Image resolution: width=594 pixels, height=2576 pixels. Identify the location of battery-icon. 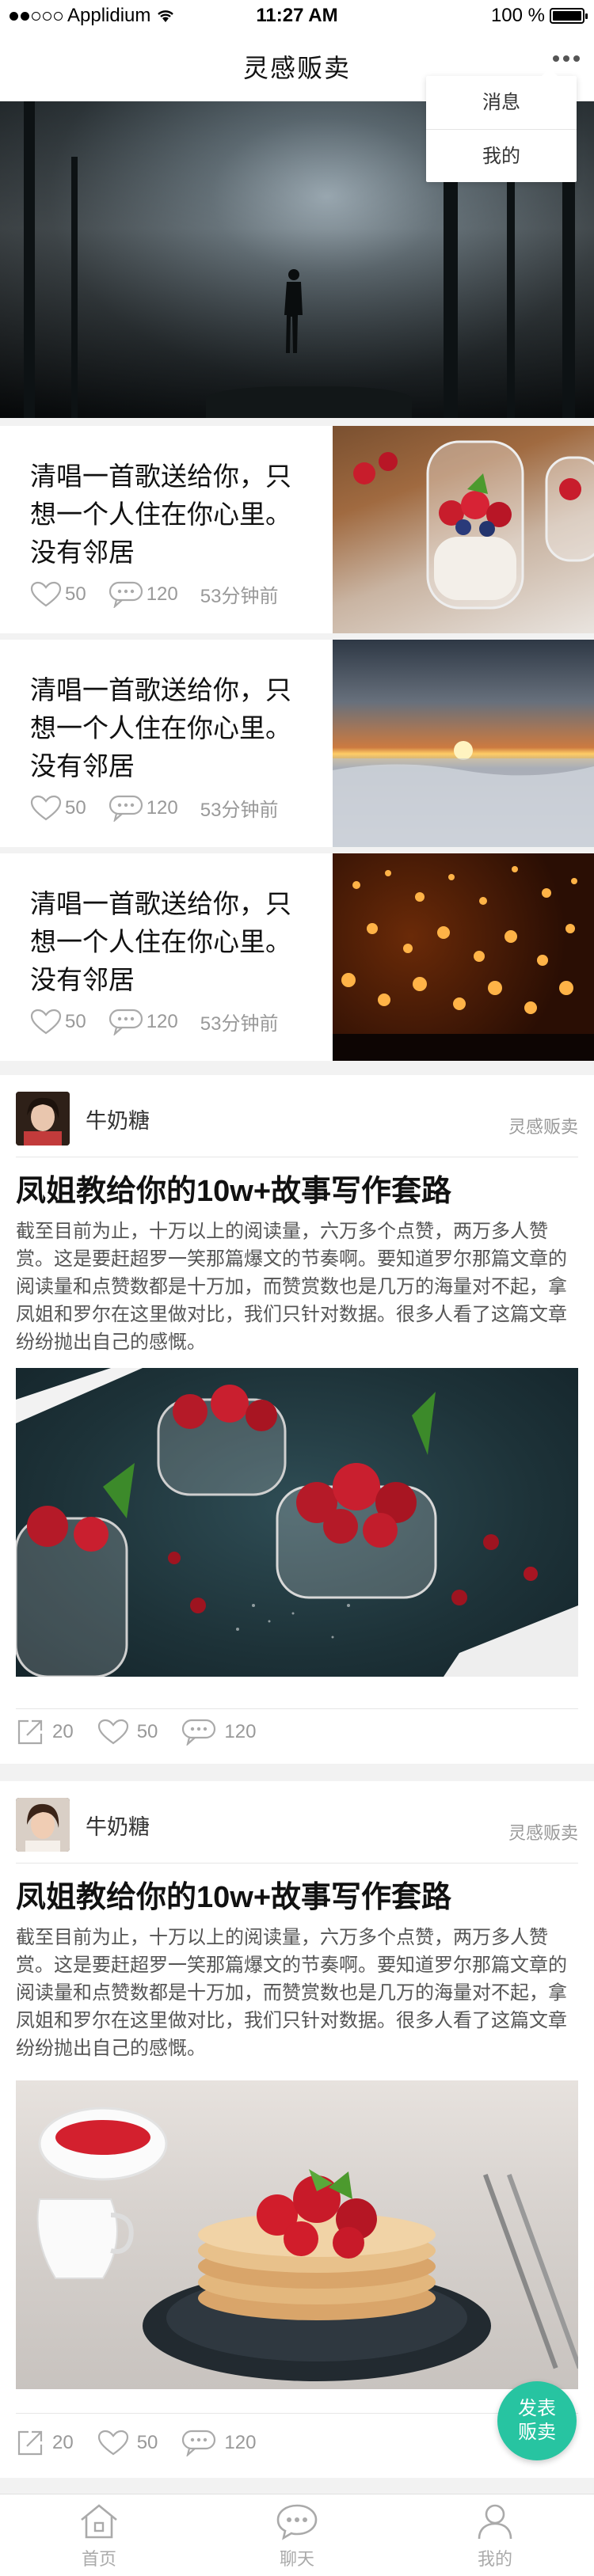
(569, 16).